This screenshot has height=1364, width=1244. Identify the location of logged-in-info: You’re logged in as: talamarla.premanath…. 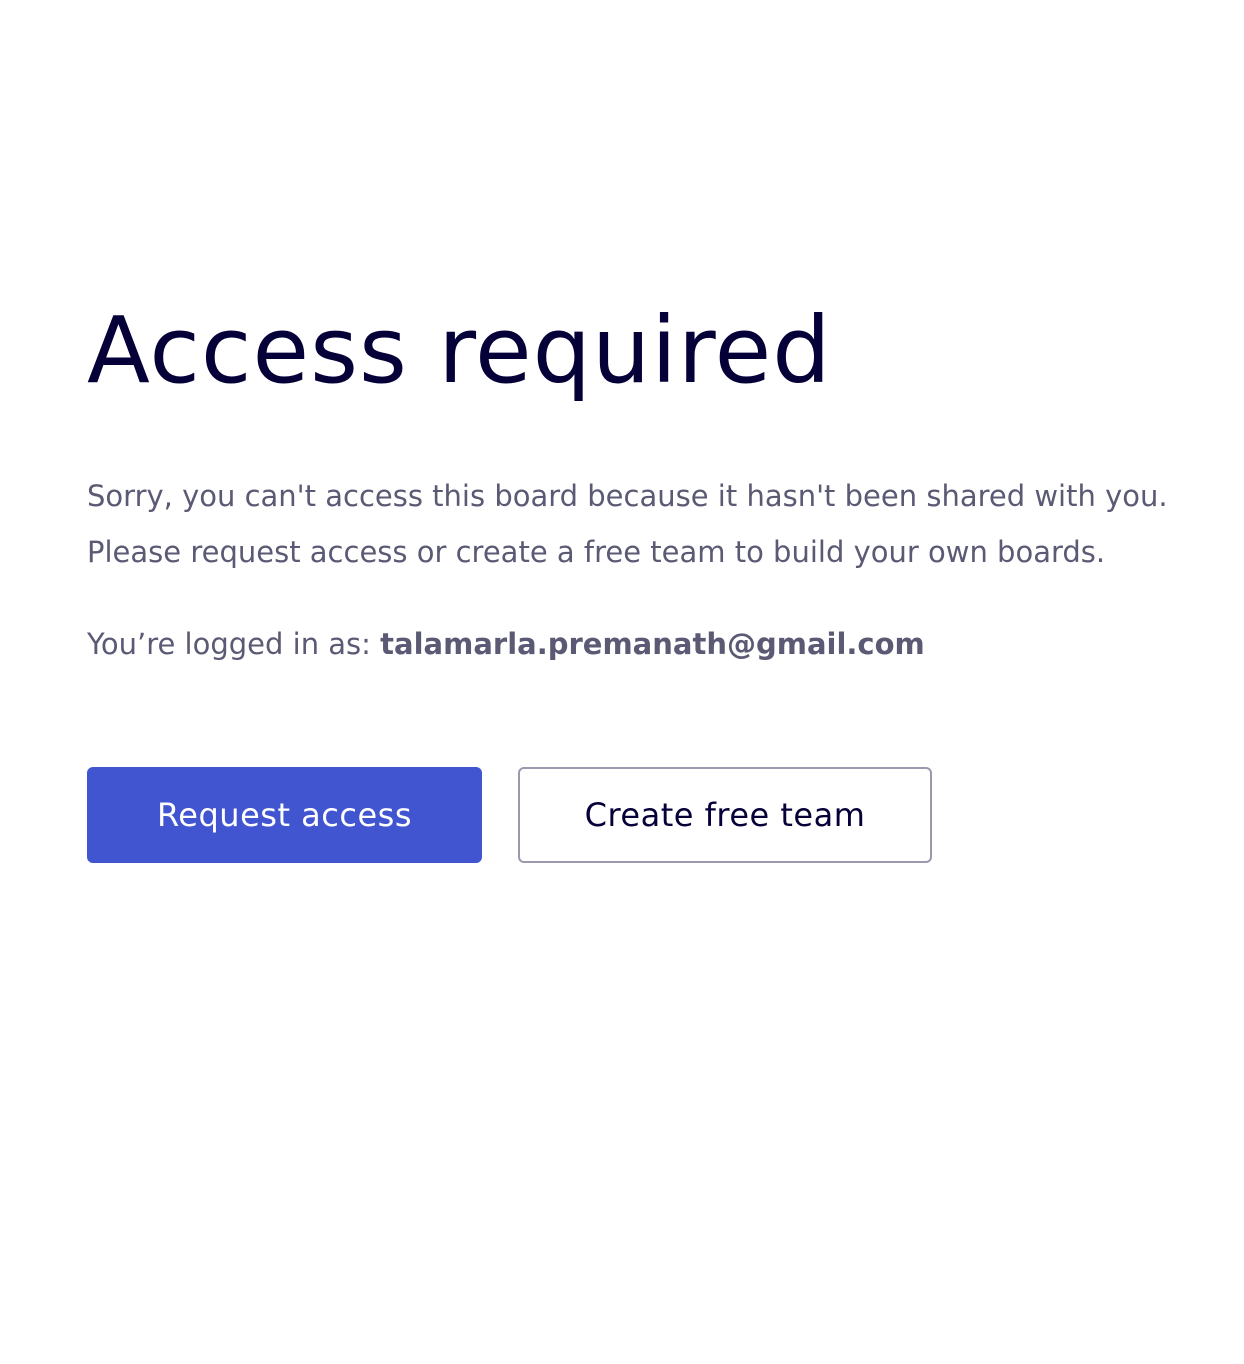
(506, 644).